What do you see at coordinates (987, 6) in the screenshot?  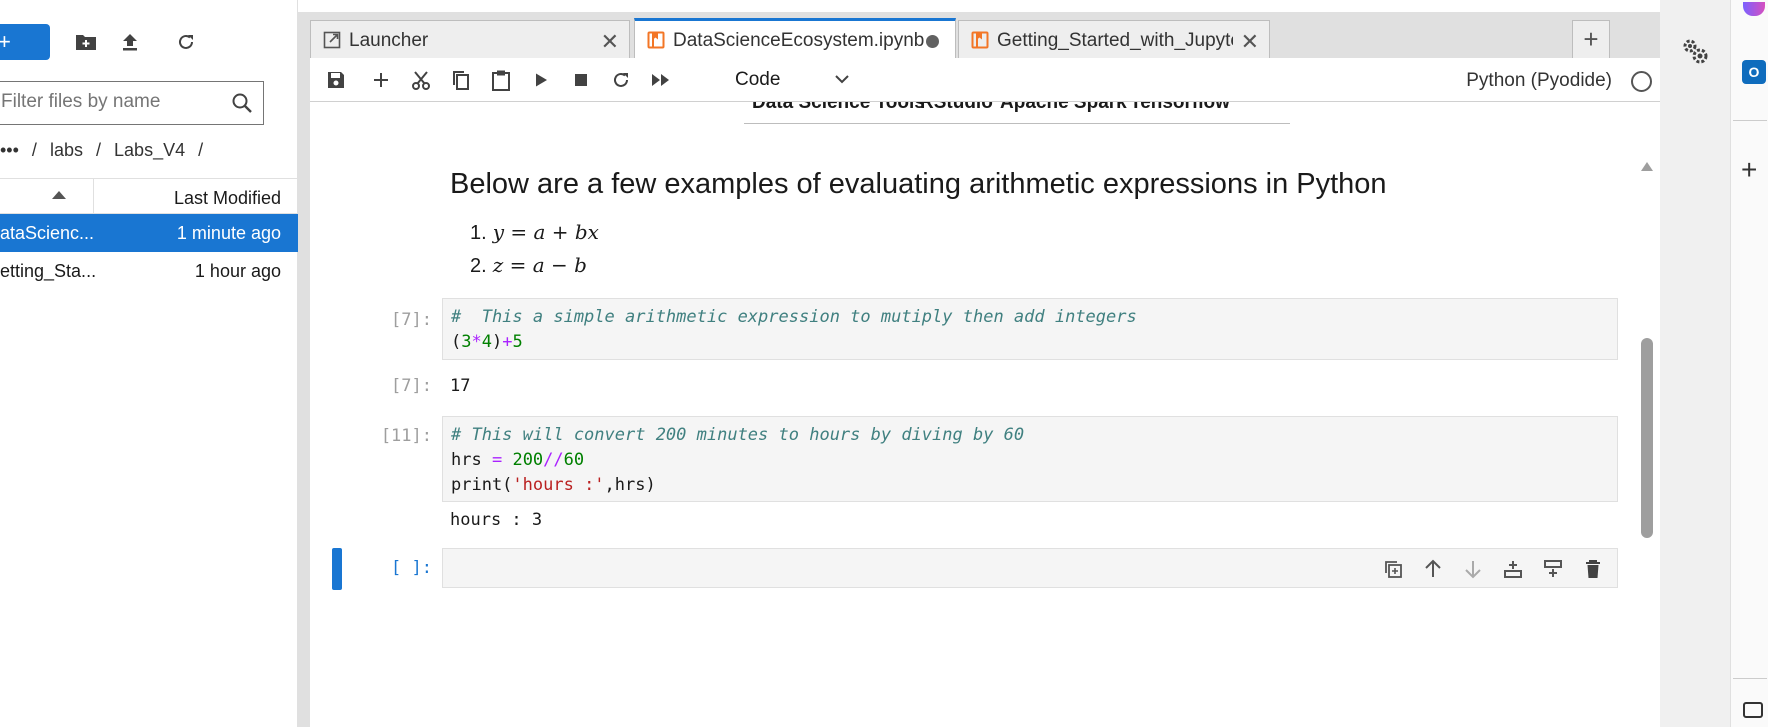 I see `top-strip` at bounding box center [987, 6].